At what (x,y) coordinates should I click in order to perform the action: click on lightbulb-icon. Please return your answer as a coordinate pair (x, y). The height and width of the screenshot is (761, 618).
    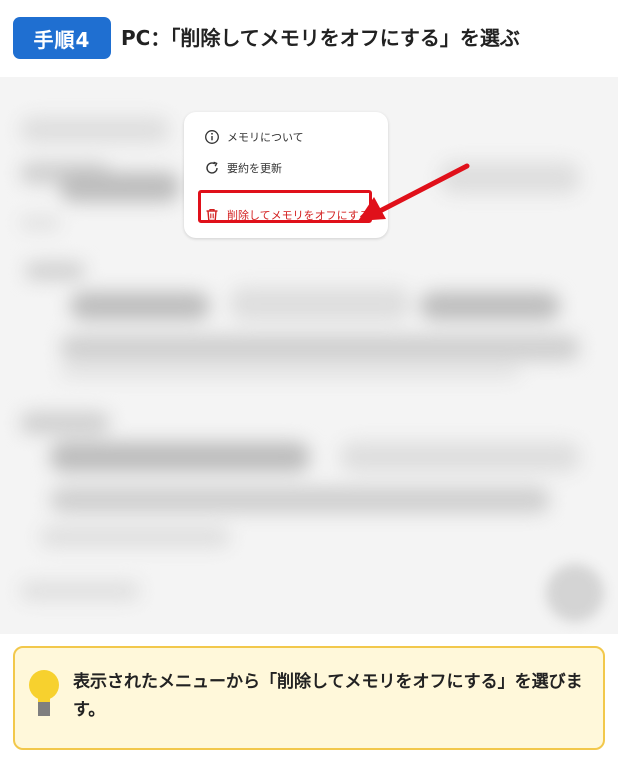
    Looking at the image, I should click on (44, 693).